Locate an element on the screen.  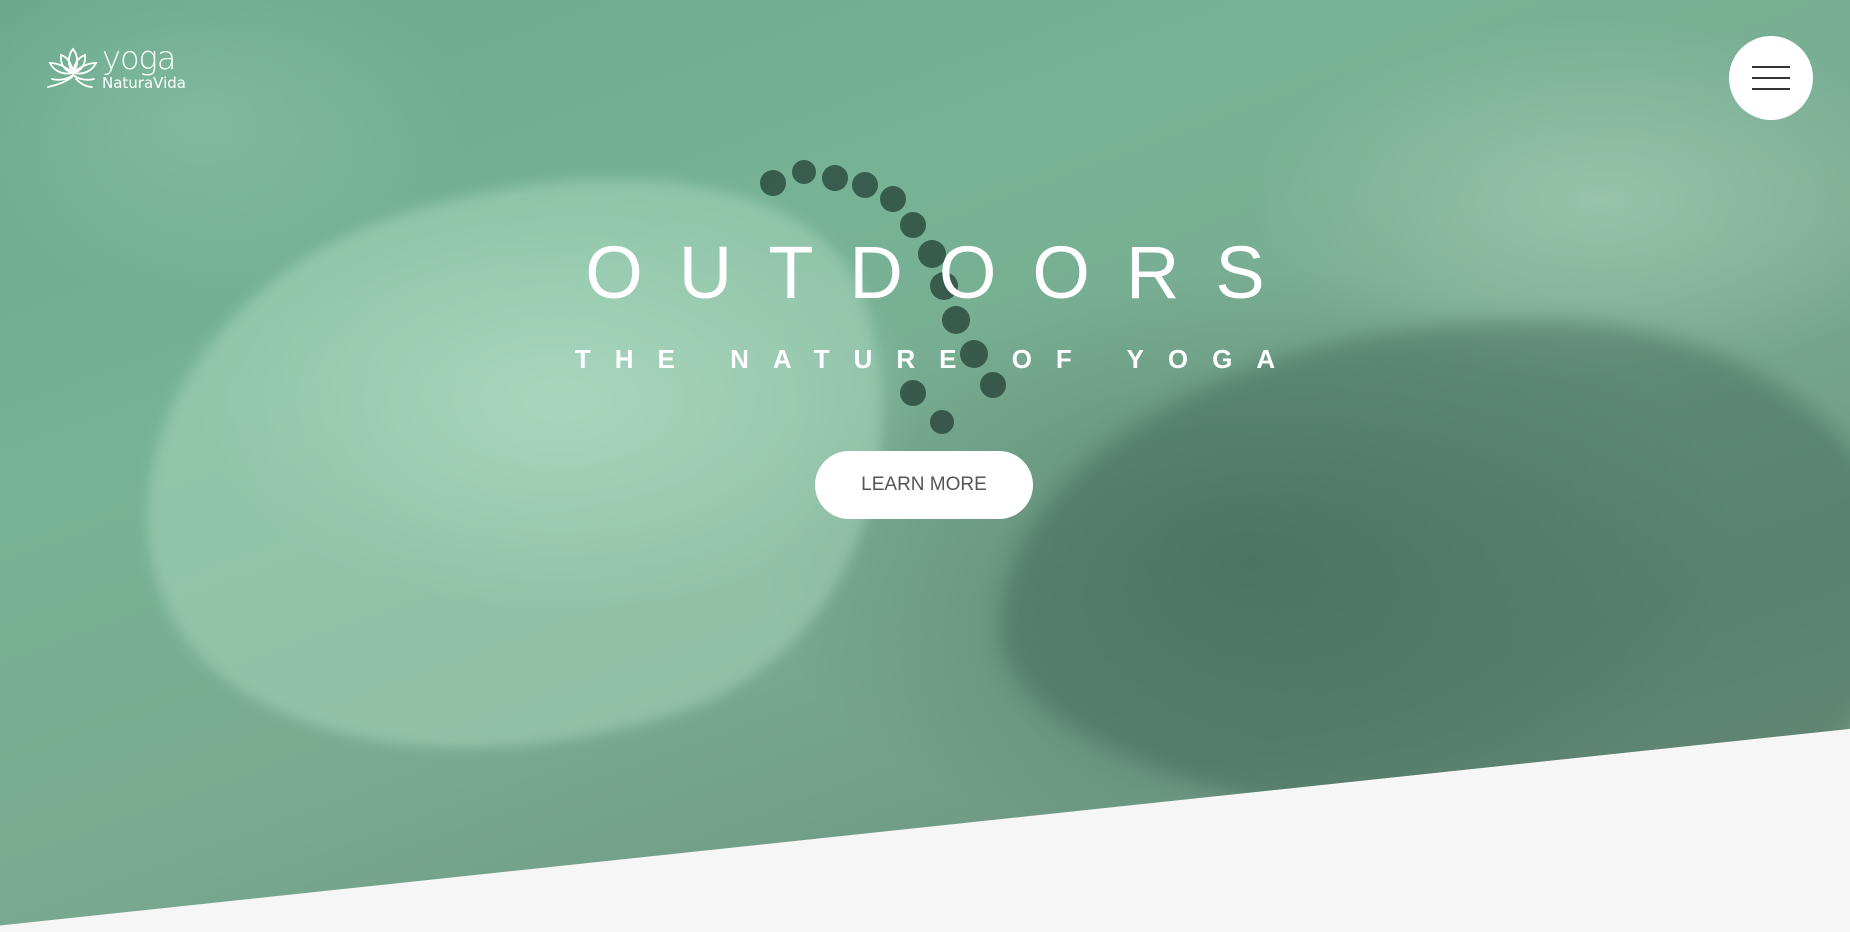
hamburger-menu-icon is located at coordinates (1771, 78).